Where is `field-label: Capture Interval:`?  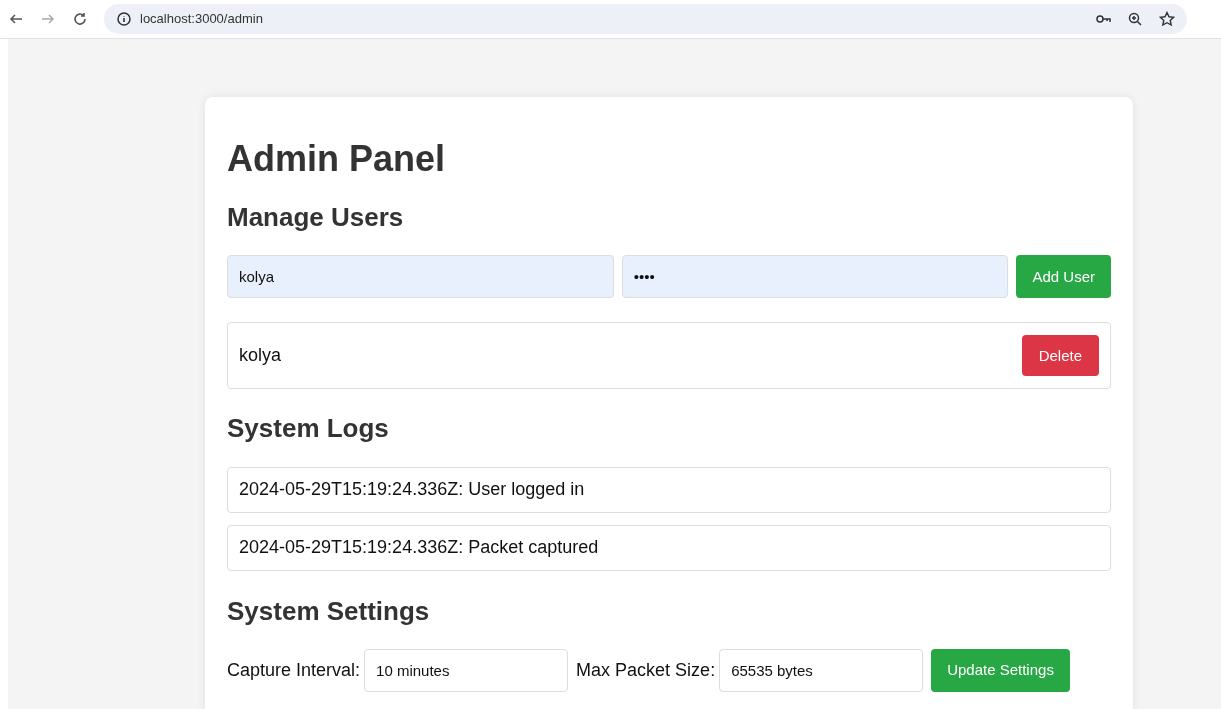 field-label: Capture Interval: is located at coordinates (294, 670).